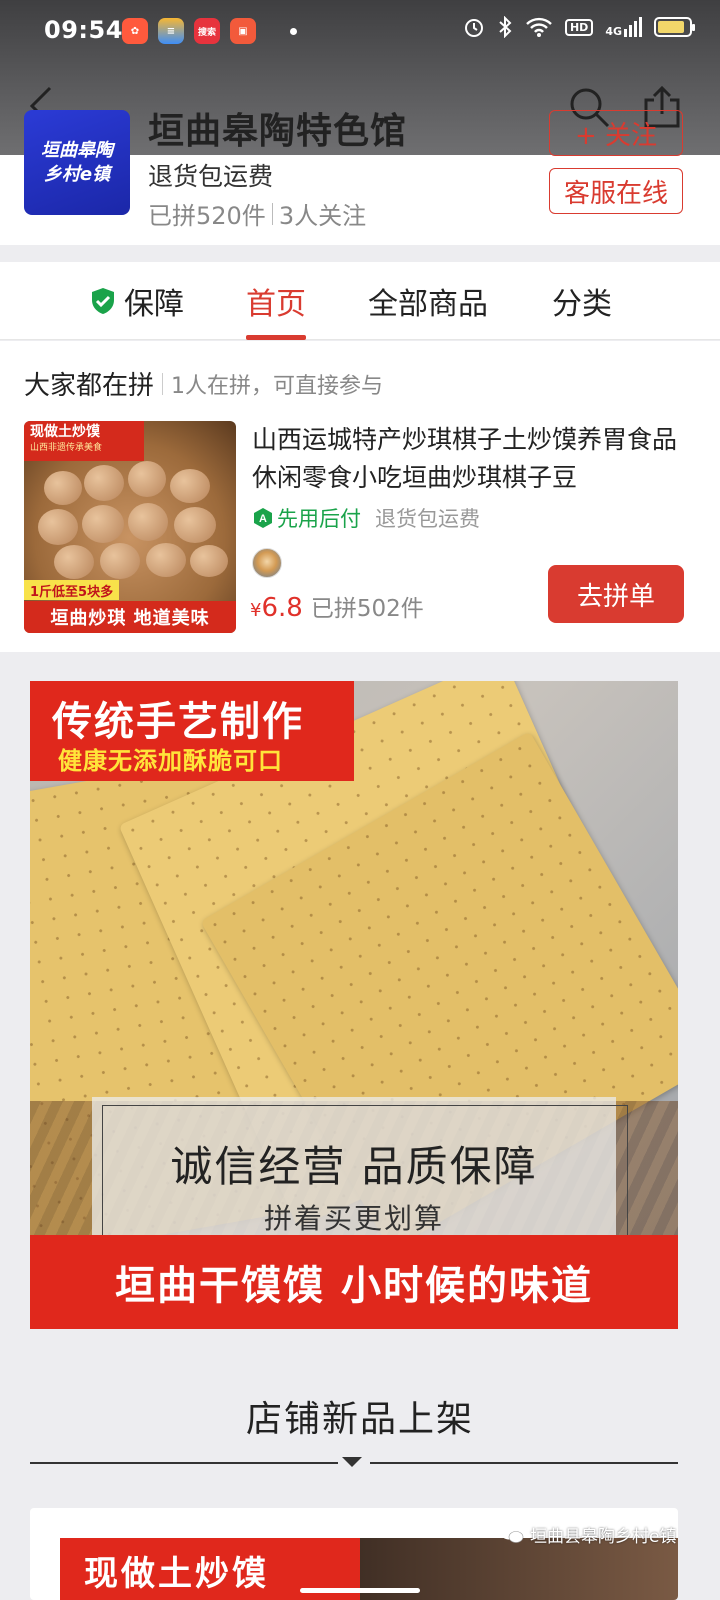  What do you see at coordinates (276, 337) in the screenshot?
I see `active-tab-indicator` at bounding box center [276, 337].